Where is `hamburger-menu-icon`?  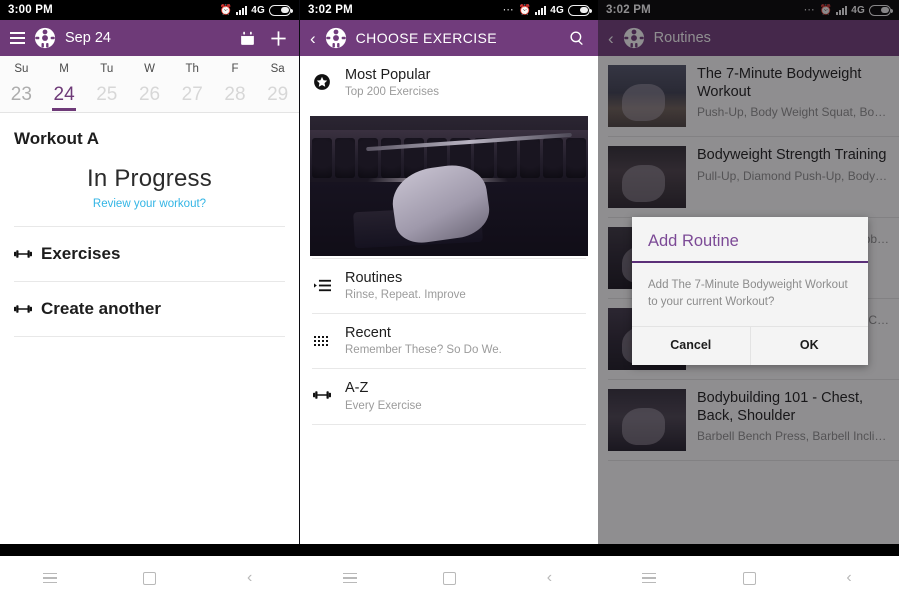
hamburger-menu-icon is located at coordinates (17, 38).